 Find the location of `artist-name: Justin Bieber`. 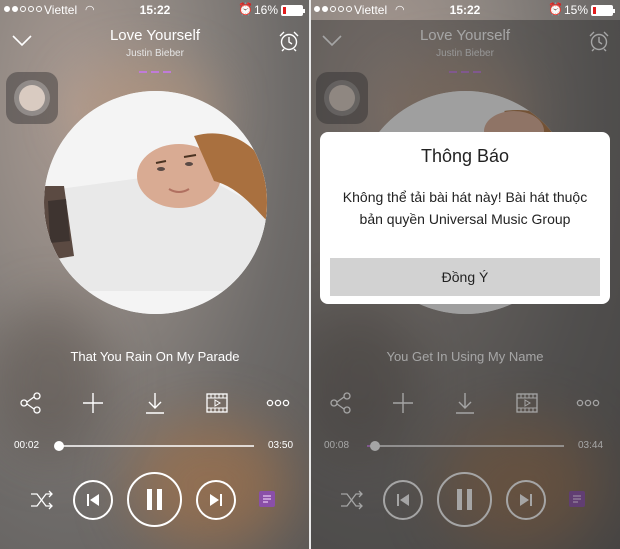

artist-name: Justin Bieber is located at coordinates (155, 53).